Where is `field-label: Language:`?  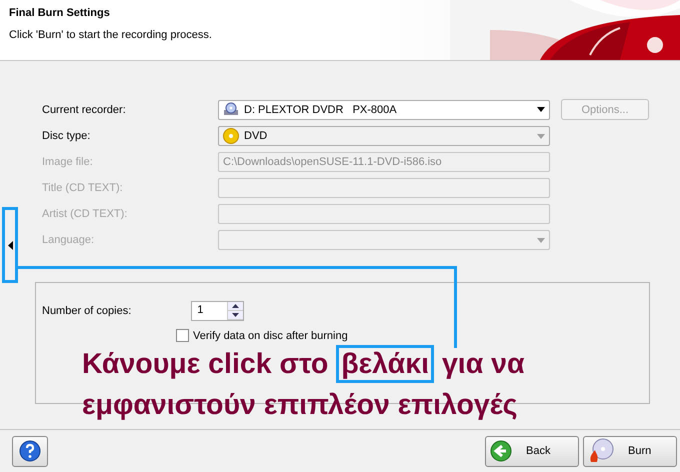 field-label: Language: is located at coordinates (68, 240).